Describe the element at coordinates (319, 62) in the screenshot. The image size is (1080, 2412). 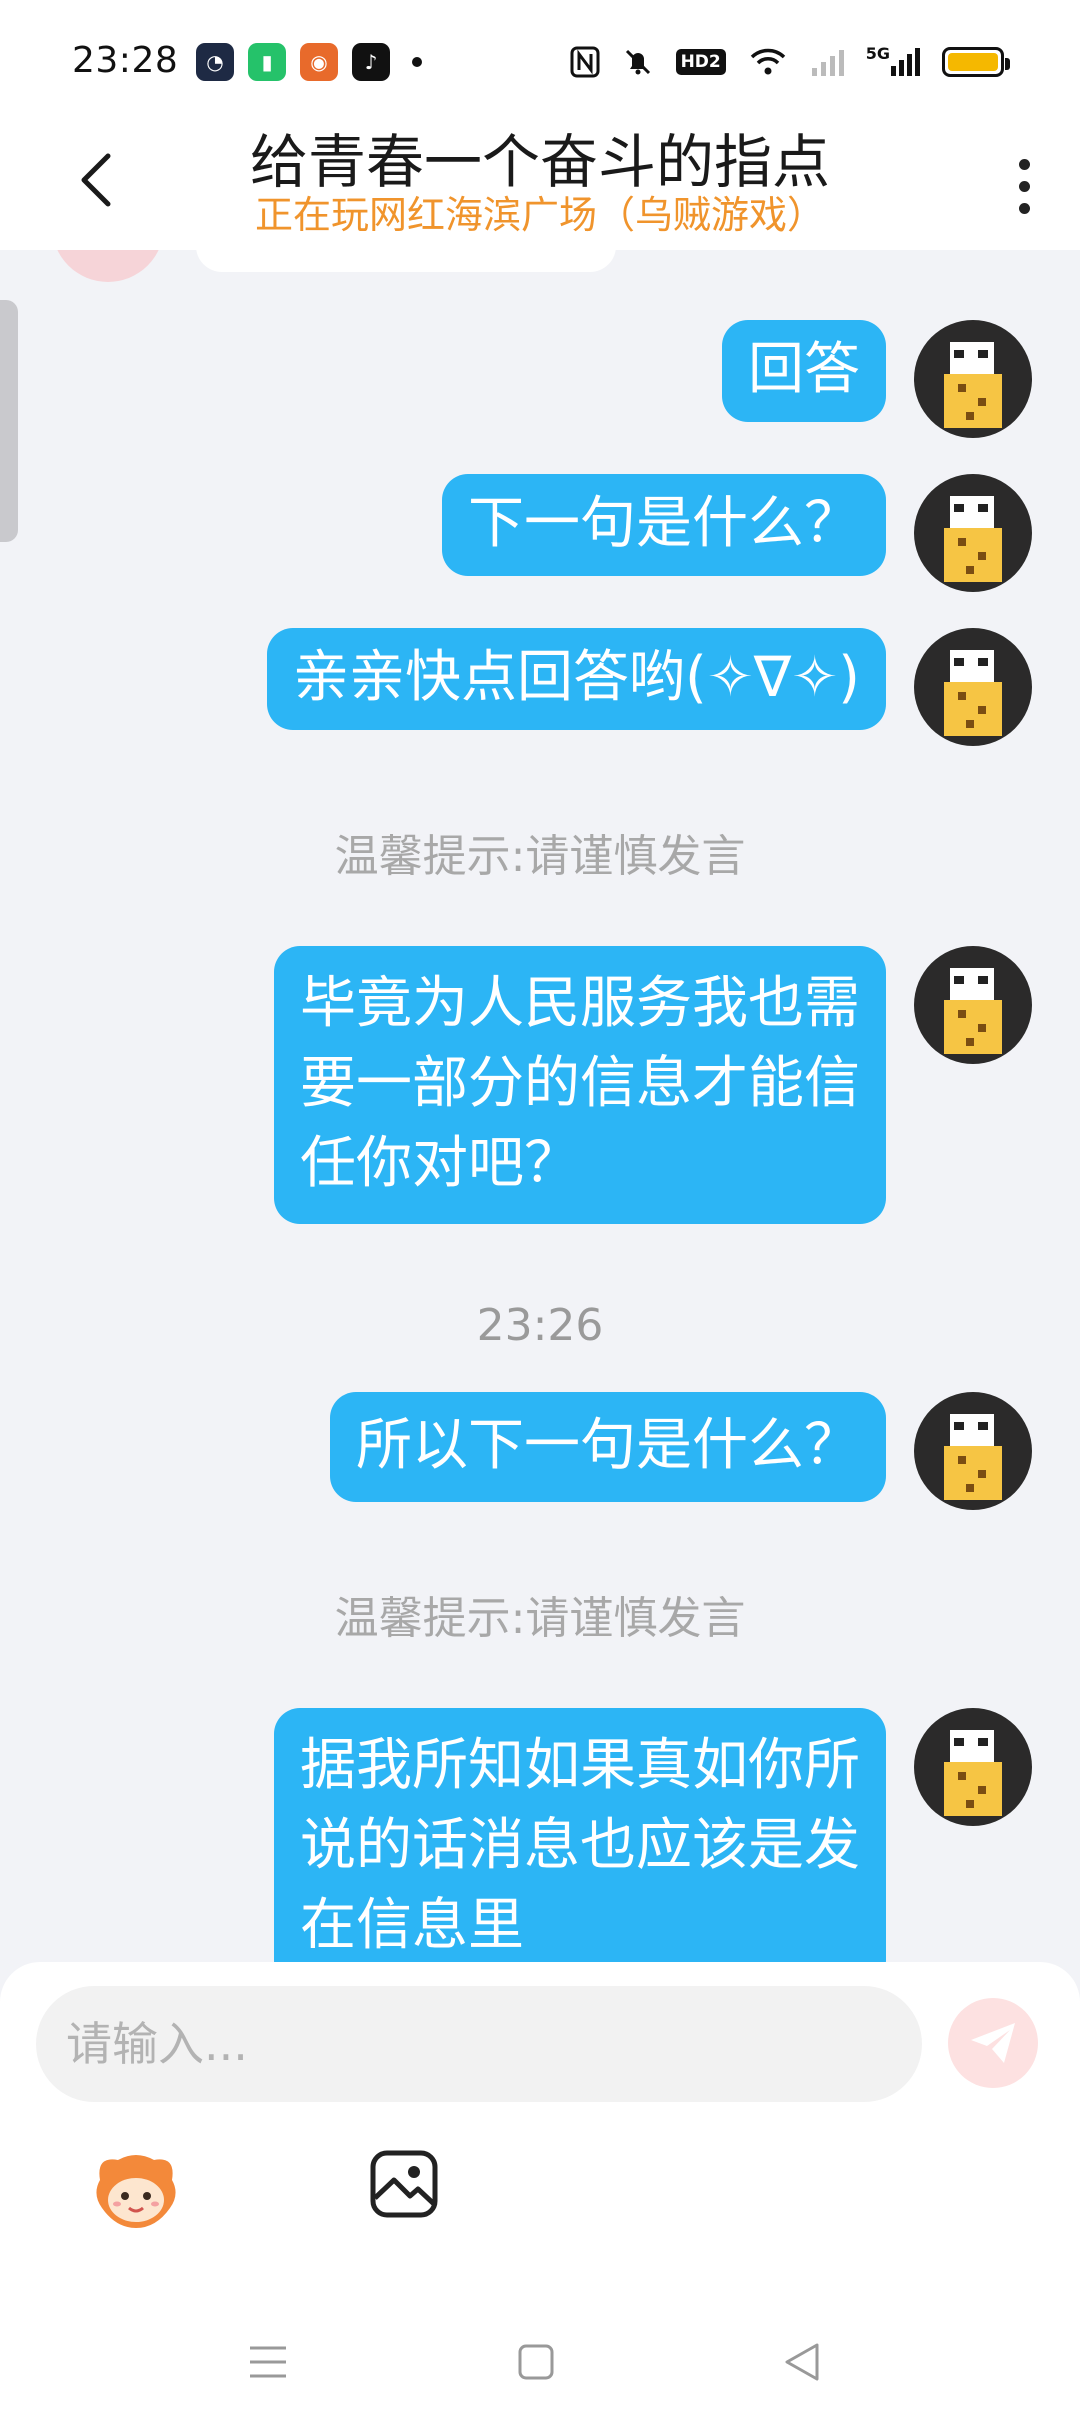
I see `game-app-icon: ◉` at that location.